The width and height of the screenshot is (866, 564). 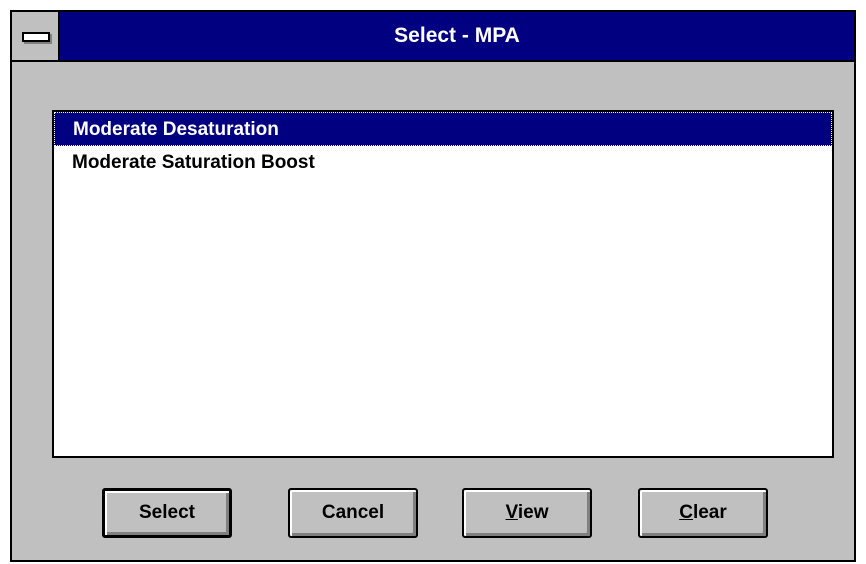 I want to click on view-mnemonic: V, so click(x=511, y=512).